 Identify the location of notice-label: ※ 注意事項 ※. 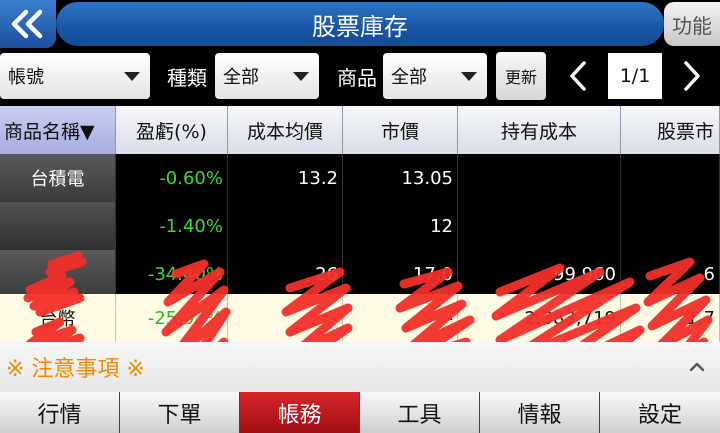
(75, 369).